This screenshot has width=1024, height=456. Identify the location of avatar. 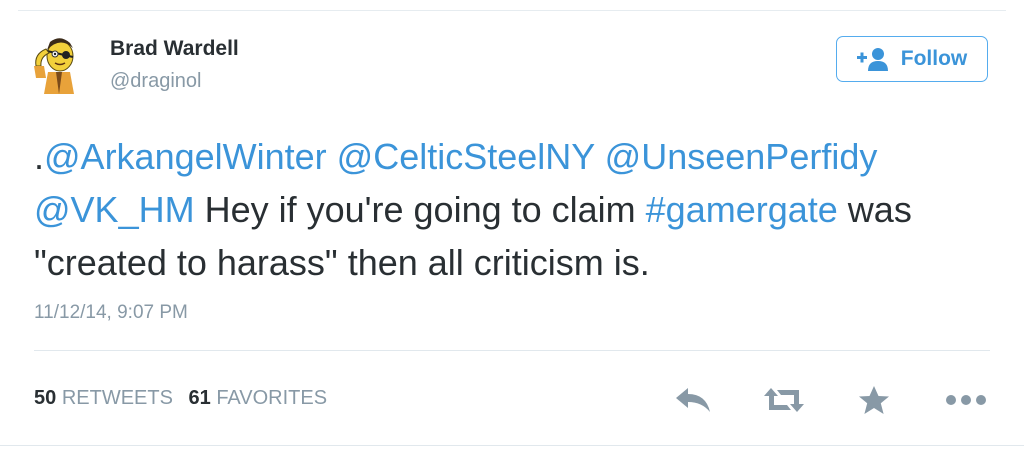
(59, 63).